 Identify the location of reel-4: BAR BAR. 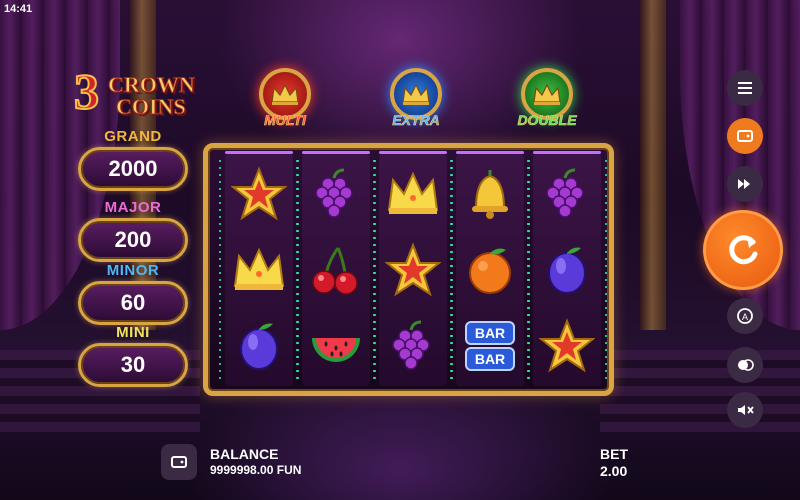
(490, 268).